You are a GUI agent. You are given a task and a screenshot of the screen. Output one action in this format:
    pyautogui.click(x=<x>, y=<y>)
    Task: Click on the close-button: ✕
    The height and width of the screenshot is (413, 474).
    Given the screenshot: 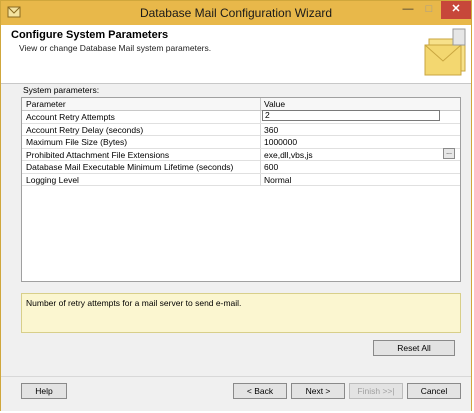 What is the action you would take?
    pyautogui.click(x=456, y=10)
    